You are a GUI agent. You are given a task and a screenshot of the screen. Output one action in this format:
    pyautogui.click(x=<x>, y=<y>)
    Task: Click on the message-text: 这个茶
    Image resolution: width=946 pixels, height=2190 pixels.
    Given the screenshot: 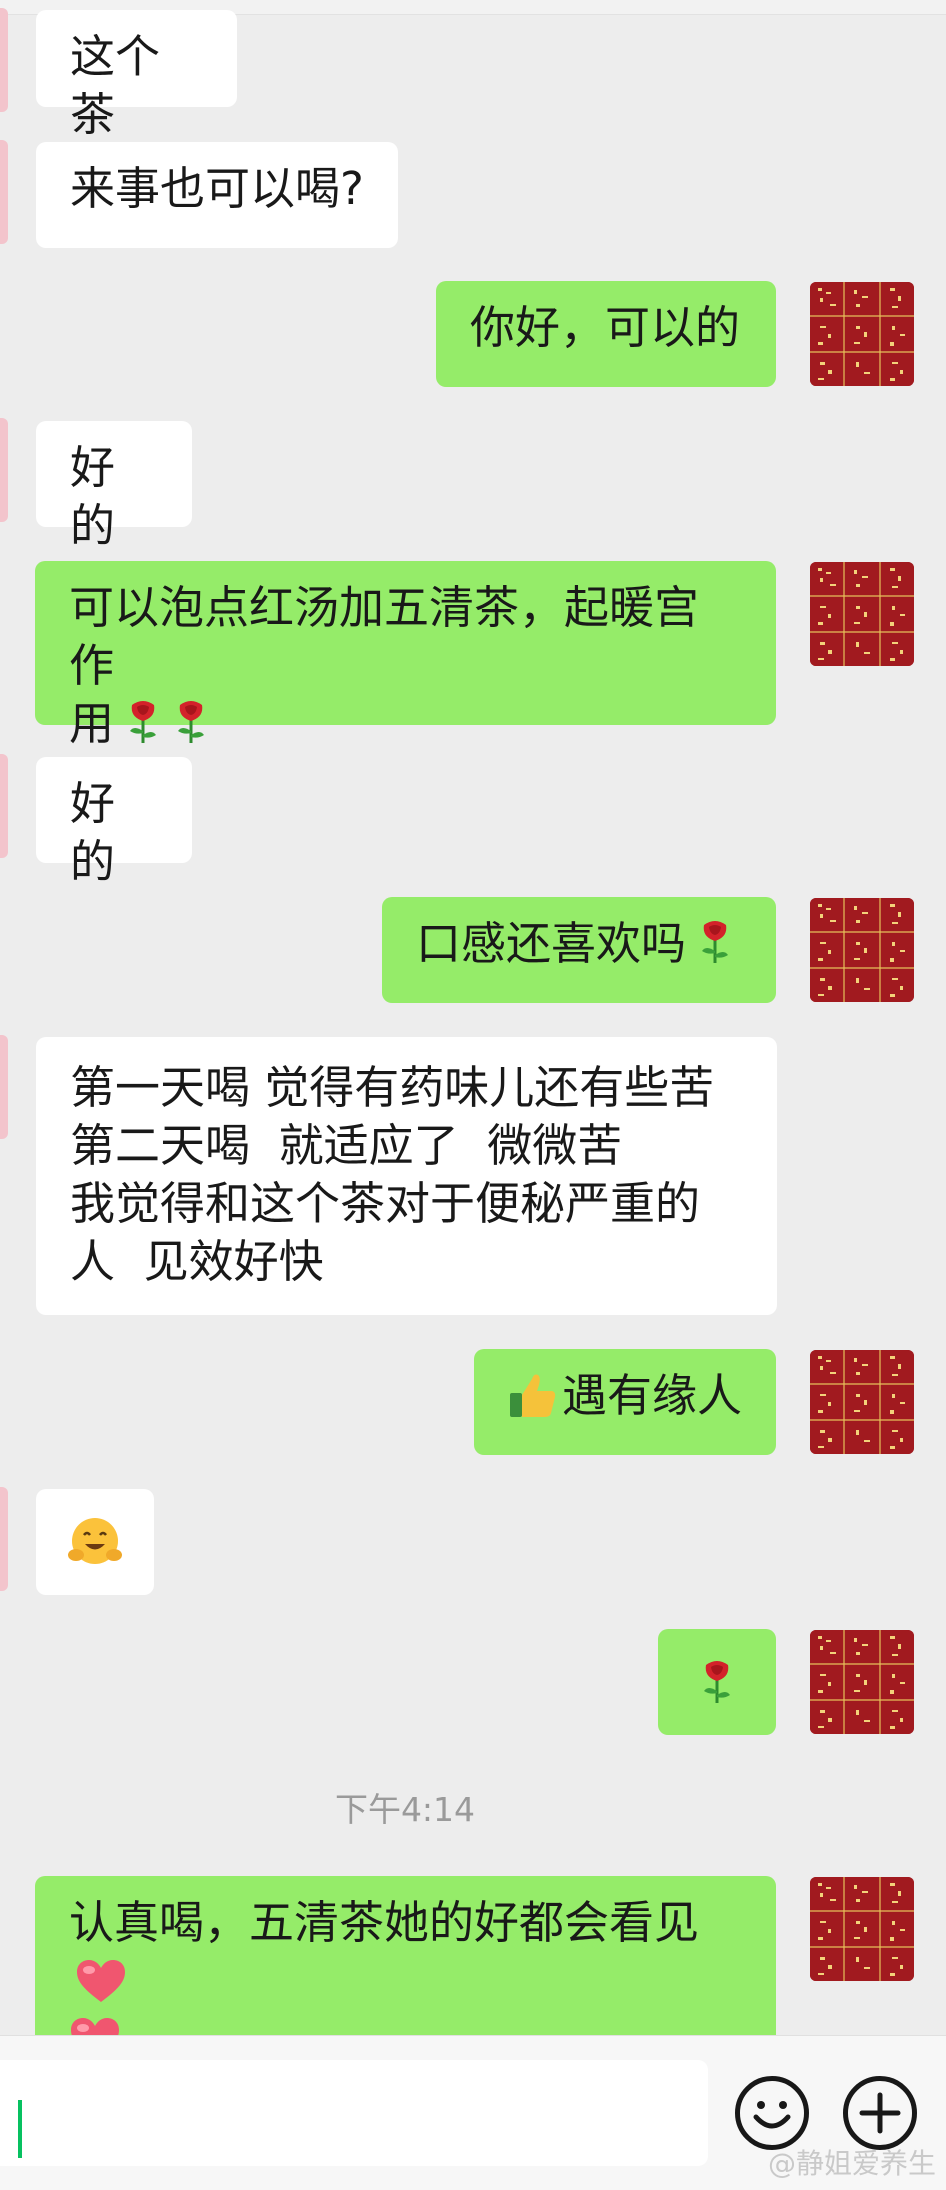 What is the action you would take?
    pyautogui.click(x=115, y=85)
    